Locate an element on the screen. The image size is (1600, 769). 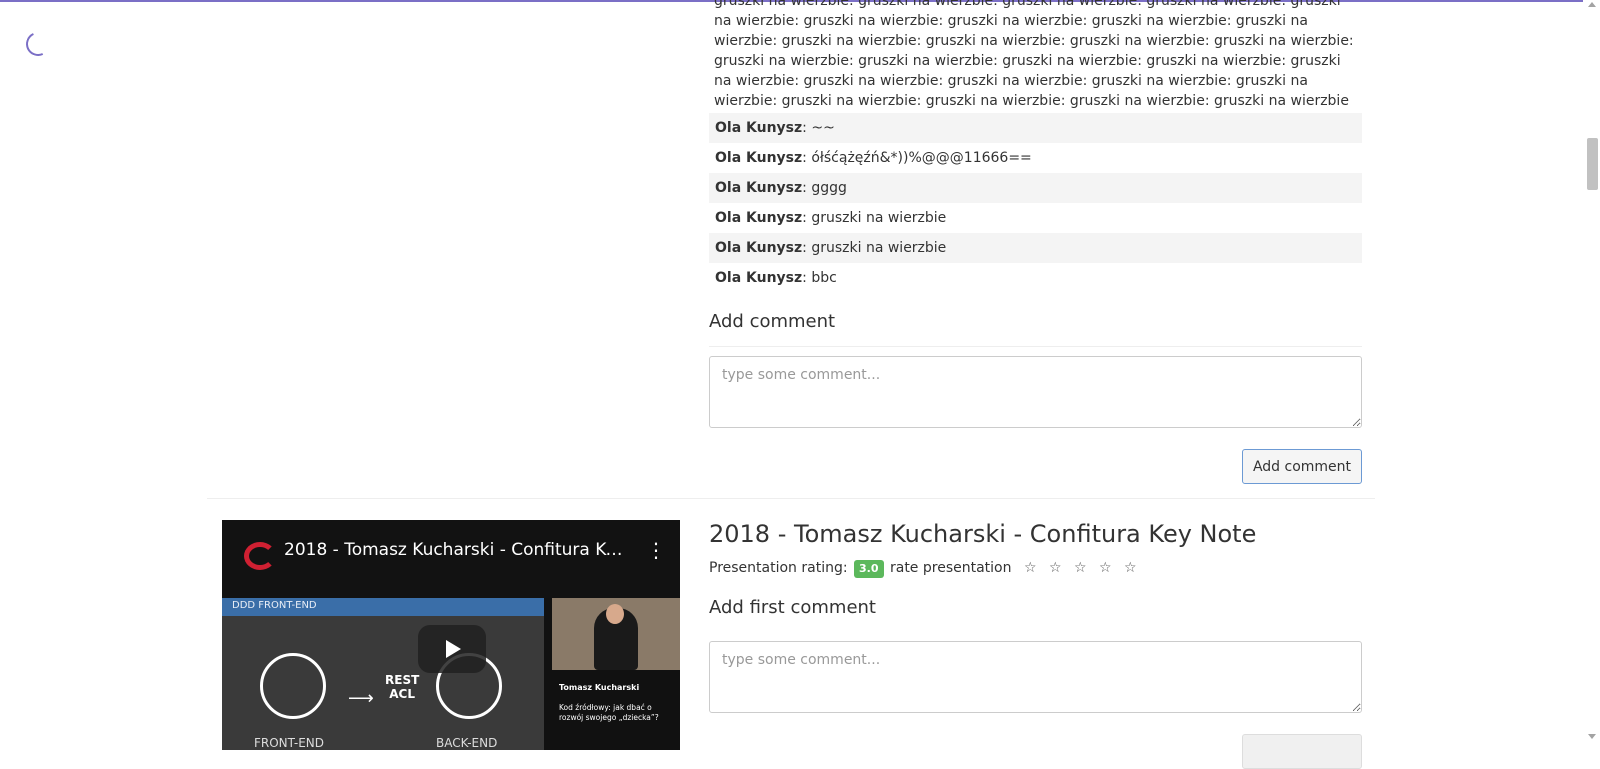
star-3-icon: ☆ is located at coordinates (1080, 568).